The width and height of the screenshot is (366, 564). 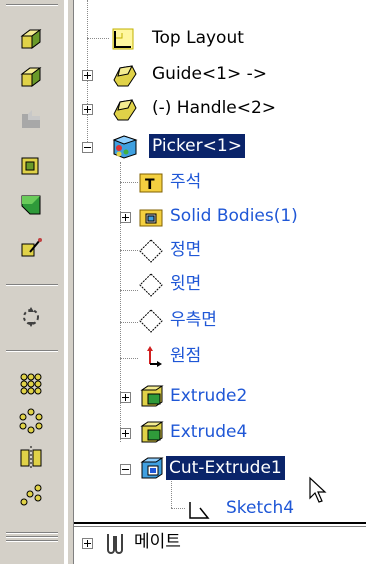 I want to click on tree-item-origin: 원점, so click(x=220, y=357).